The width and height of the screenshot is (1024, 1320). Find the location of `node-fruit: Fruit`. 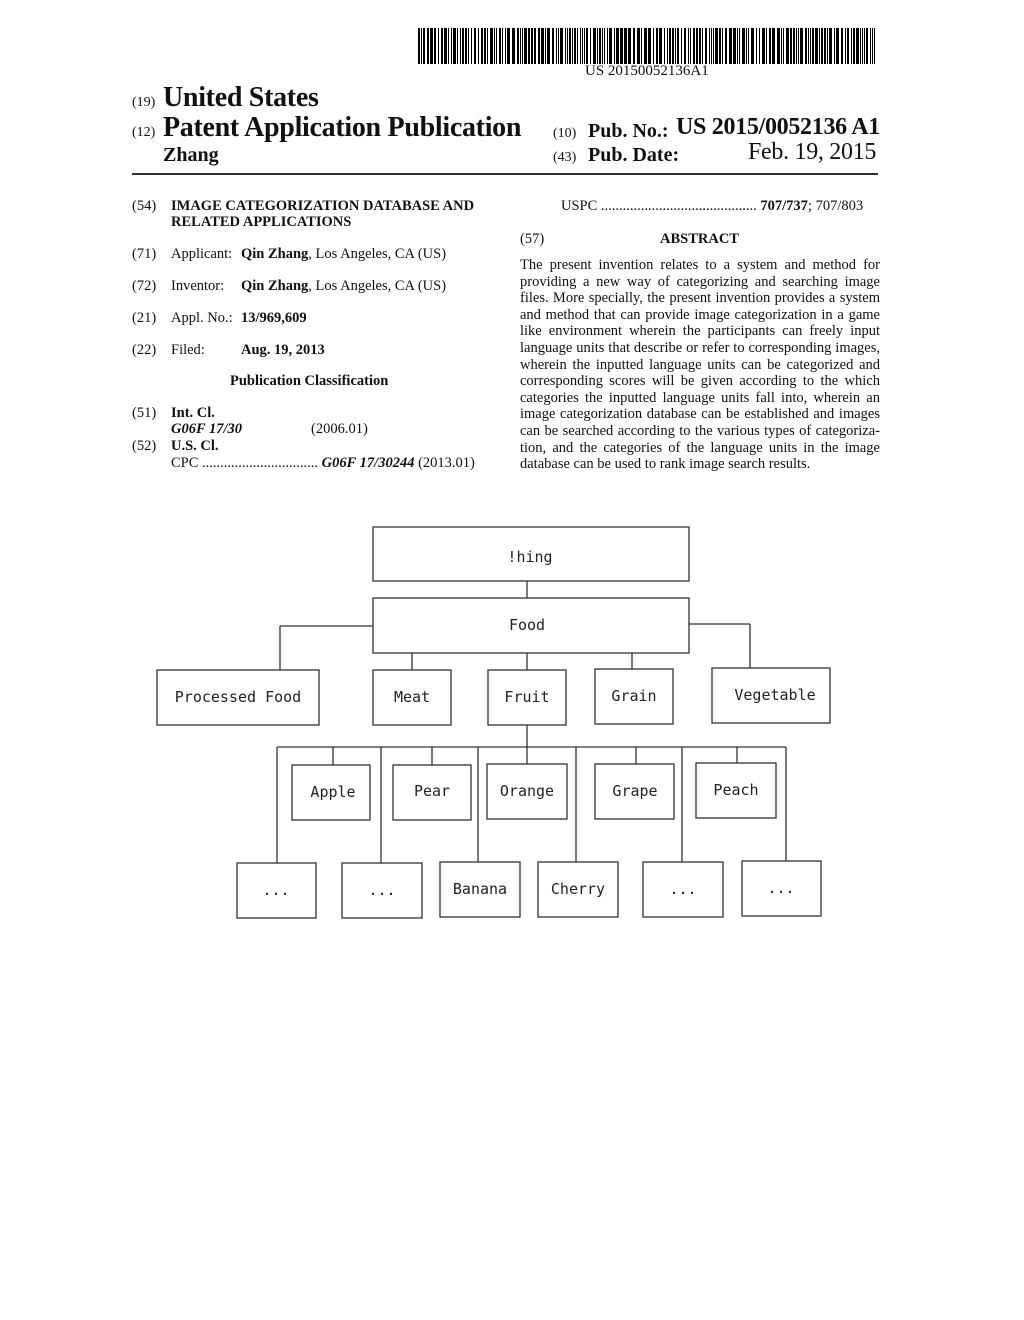

node-fruit: Fruit is located at coordinates (527, 697).